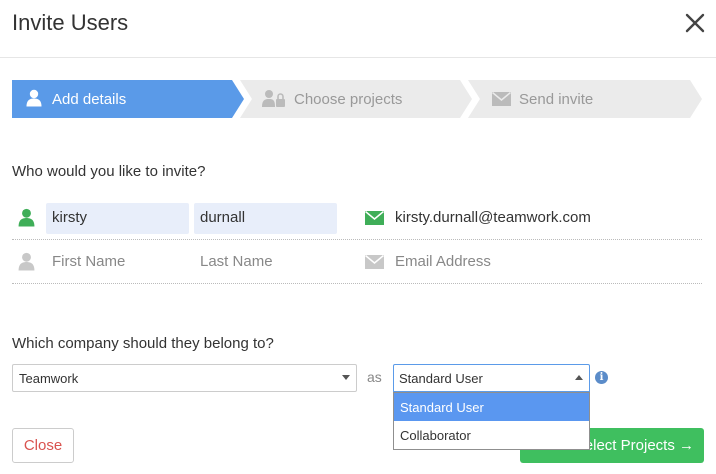 The image size is (716, 474). What do you see at coordinates (695, 23) in the screenshot?
I see `close-icon` at bounding box center [695, 23].